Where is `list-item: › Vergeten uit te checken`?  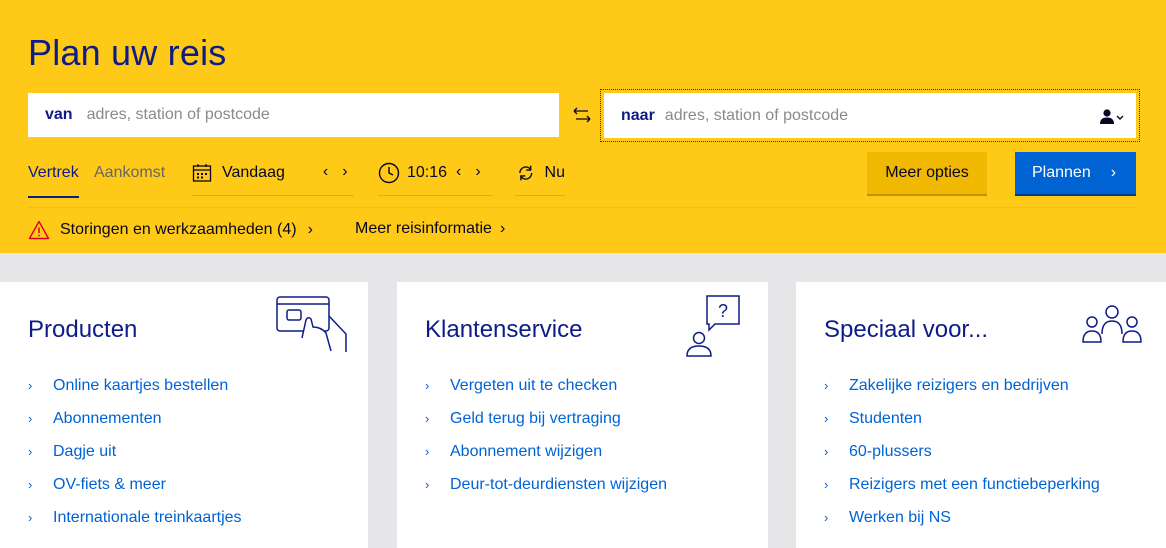 list-item: › Vergeten uit te checken is located at coordinates (546, 385).